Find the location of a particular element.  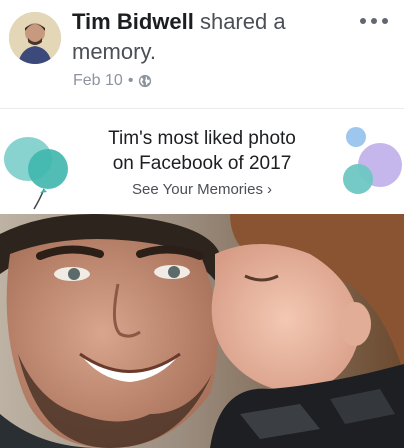

author-avatar is located at coordinates (35, 38).